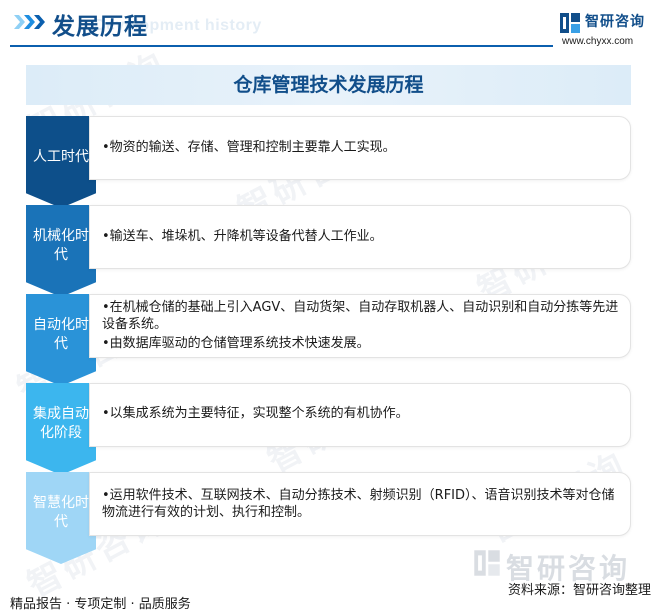 This screenshot has height=613, width=659. What do you see at coordinates (61, 518) in the screenshot?
I see `stage-label: 智慧化时代` at bounding box center [61, 518].